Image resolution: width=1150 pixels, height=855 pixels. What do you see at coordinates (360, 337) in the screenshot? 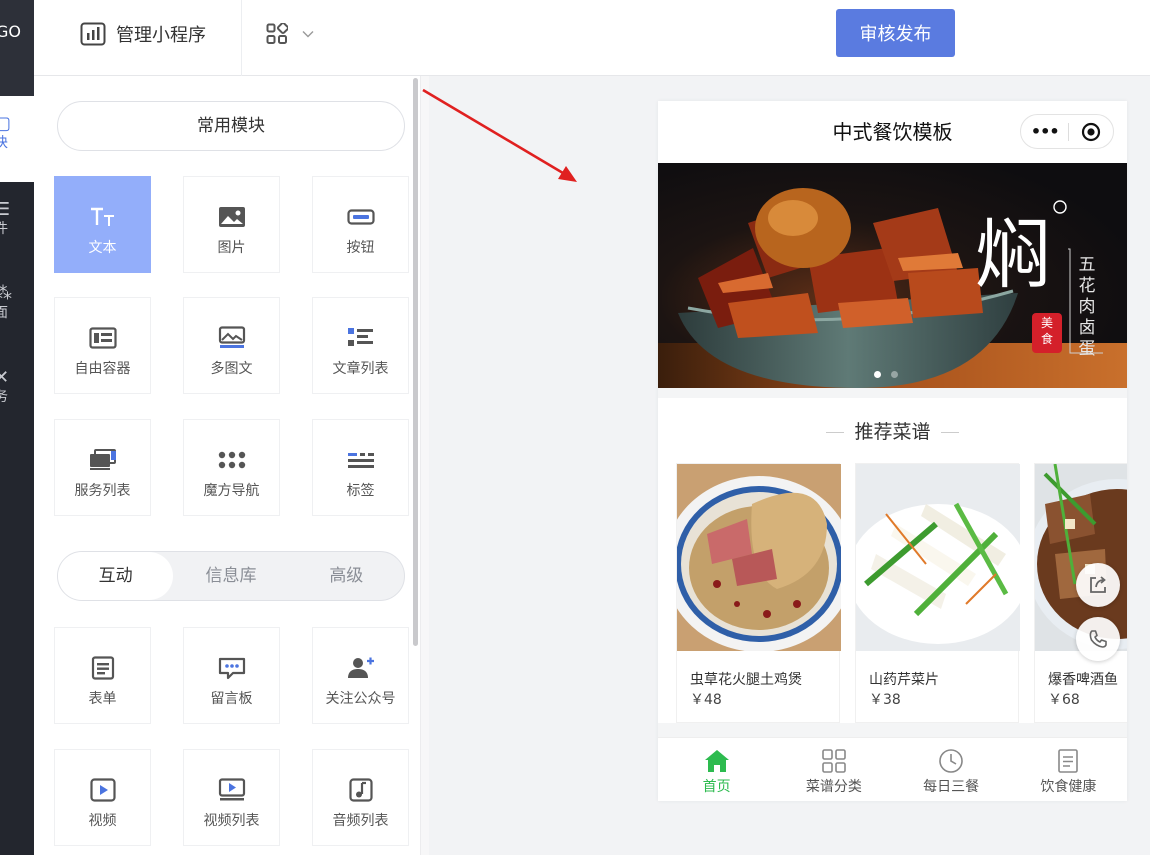
I see `article-list-icon` at bounding box center [360, 337].